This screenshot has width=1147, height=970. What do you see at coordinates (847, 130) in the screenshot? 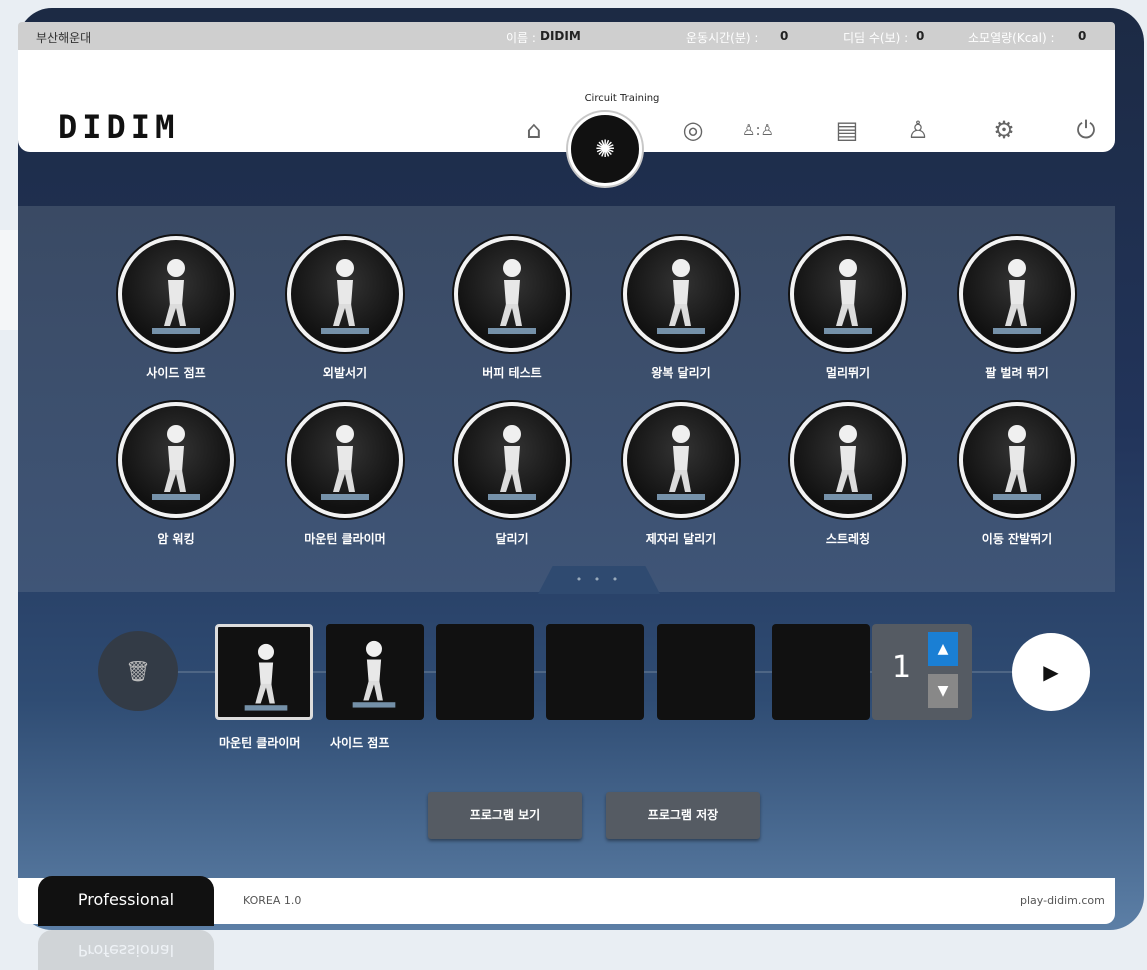
I see `report-icon: ▤` at bounding box center [847, 130].